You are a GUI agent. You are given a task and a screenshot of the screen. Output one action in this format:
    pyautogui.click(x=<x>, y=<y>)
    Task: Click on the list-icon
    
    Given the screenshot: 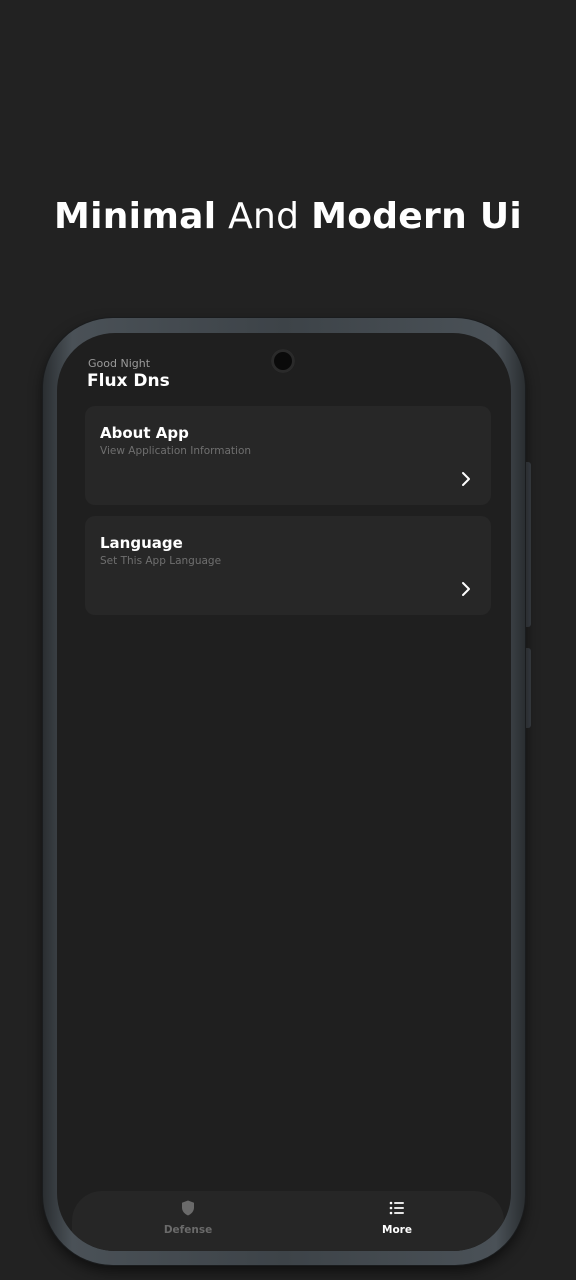 What is the action you would take?
    pyautogui.click(x=396, y=1208)
    